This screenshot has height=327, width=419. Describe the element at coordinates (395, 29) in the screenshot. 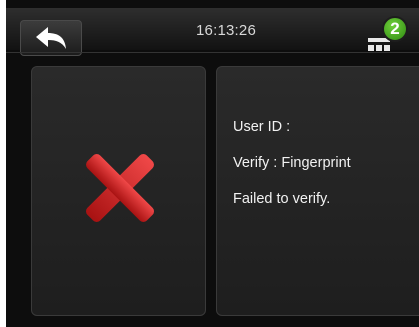

I see `pending-count-badge: 2` at that location.